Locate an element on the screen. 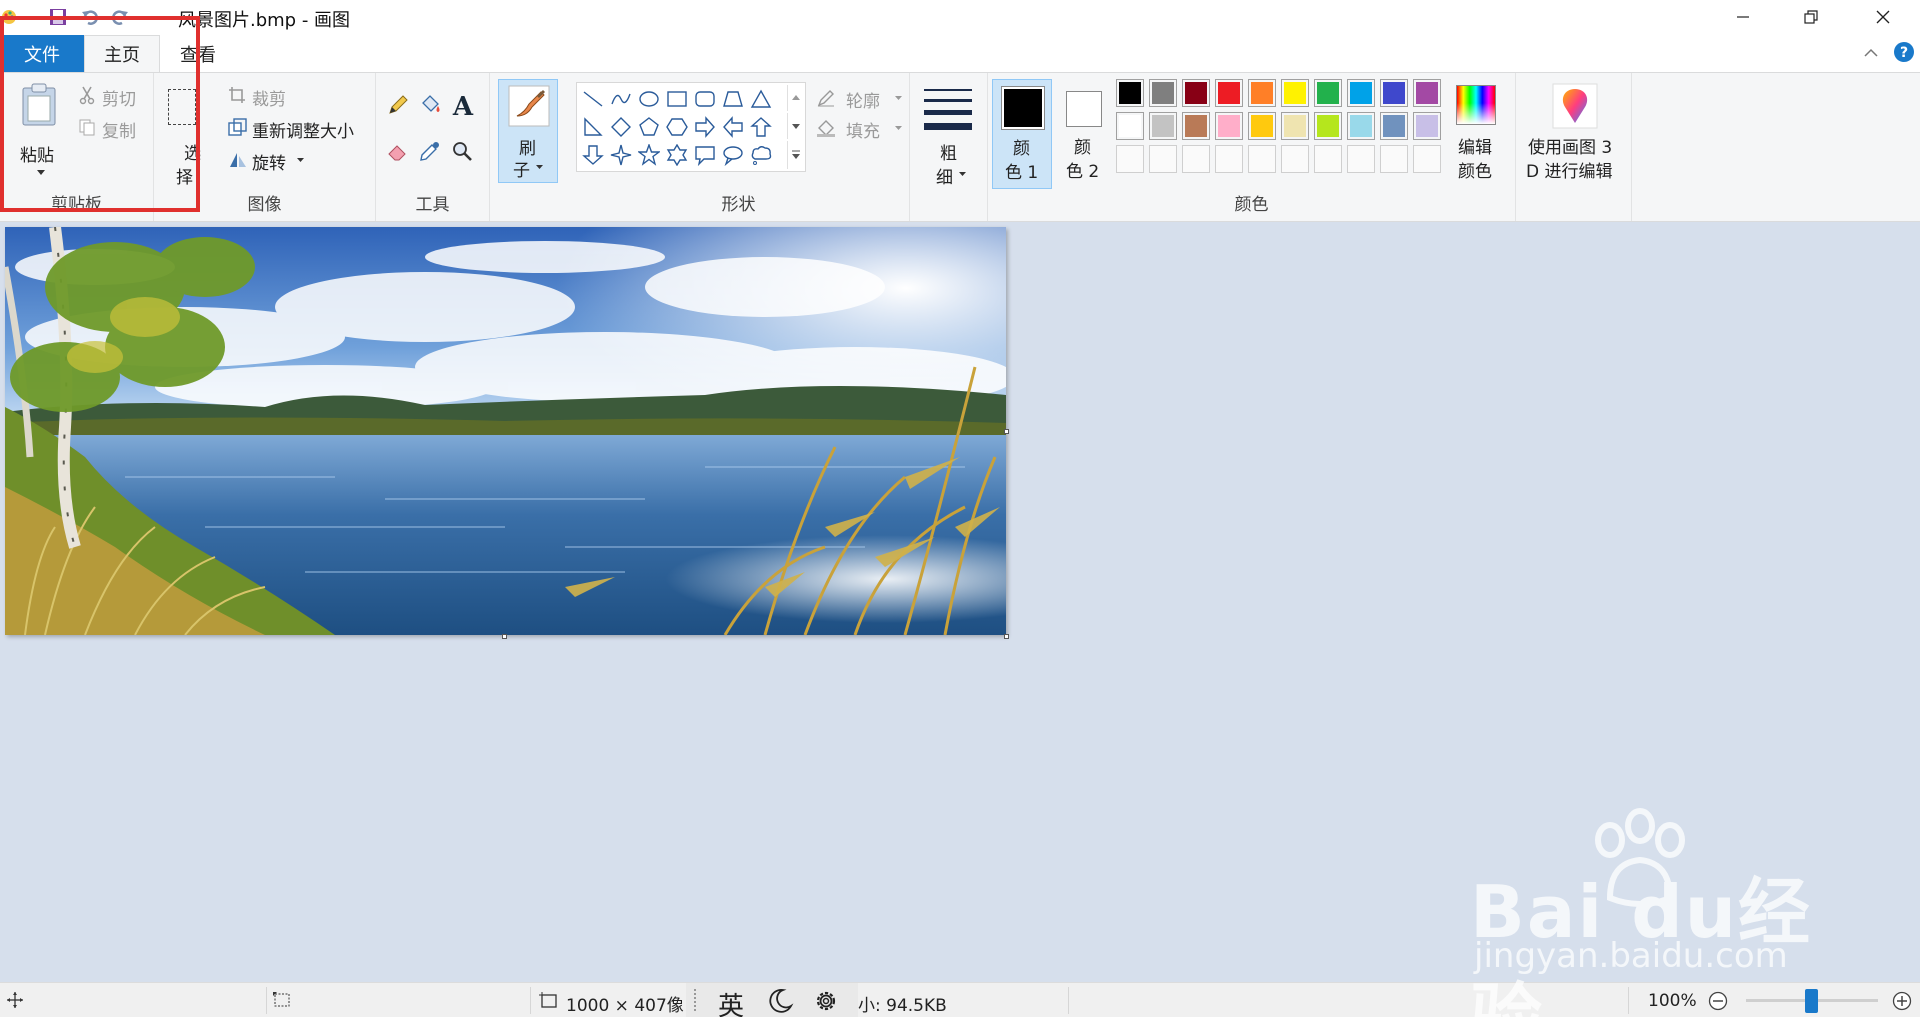 This screenshot has height=1017, width=1920. shape-six-point-star is located at coordinates (677, 155).